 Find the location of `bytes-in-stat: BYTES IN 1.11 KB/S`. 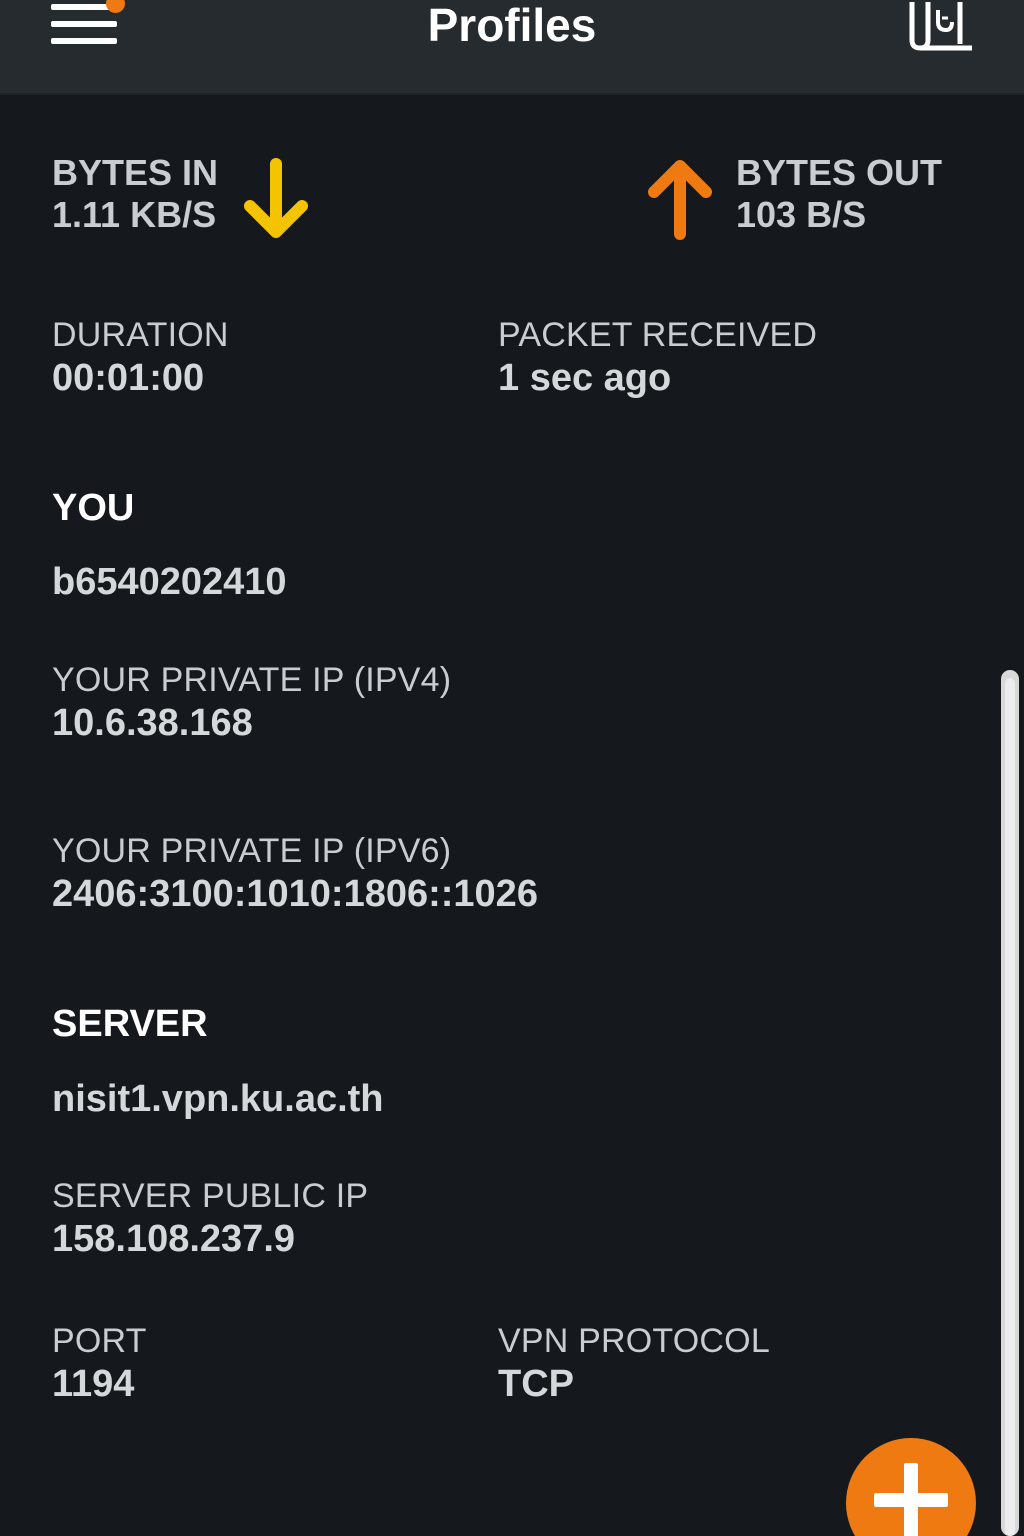

bytes-in-stat: BYTES IN 1.11 KB/S is located at coordinates (135, 194).